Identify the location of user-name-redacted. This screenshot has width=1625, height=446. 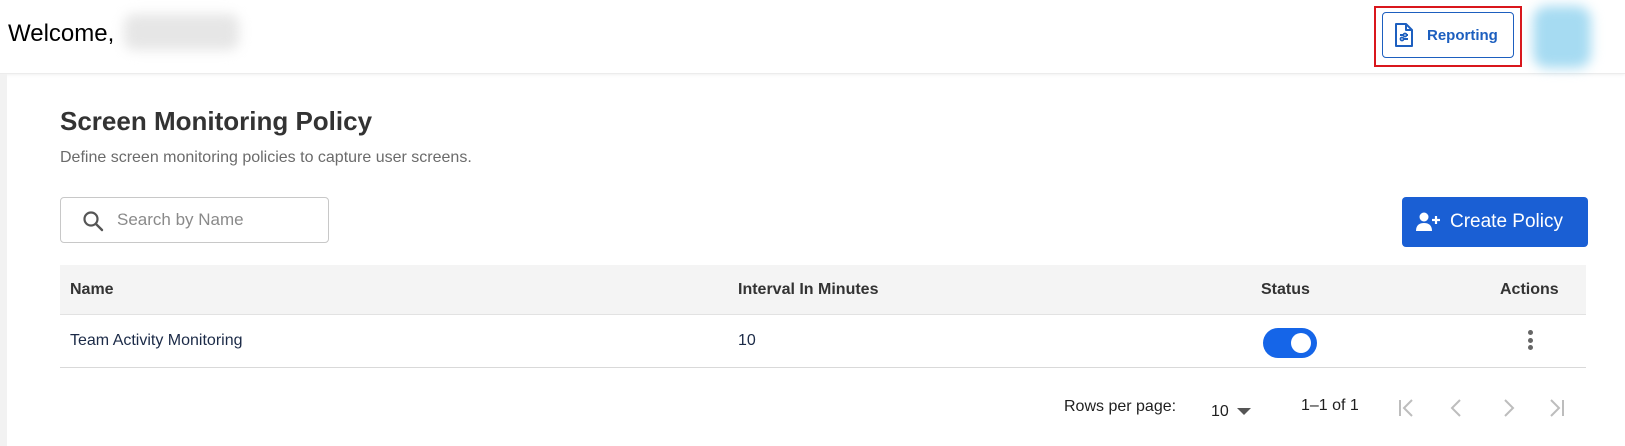
(181, 32).